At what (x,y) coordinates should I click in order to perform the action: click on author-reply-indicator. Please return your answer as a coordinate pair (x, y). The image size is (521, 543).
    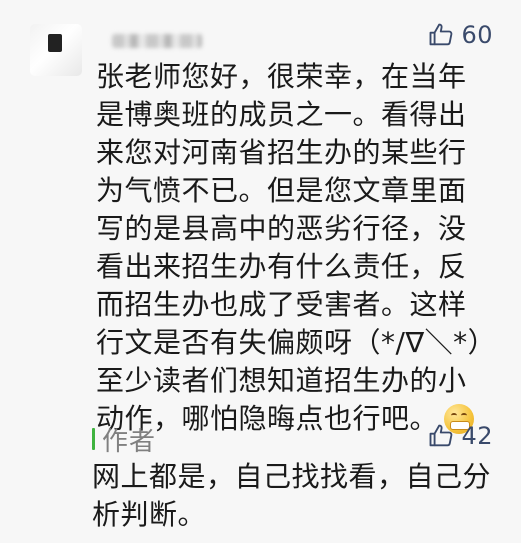
    Looking at the image, I should click on (93, 439).